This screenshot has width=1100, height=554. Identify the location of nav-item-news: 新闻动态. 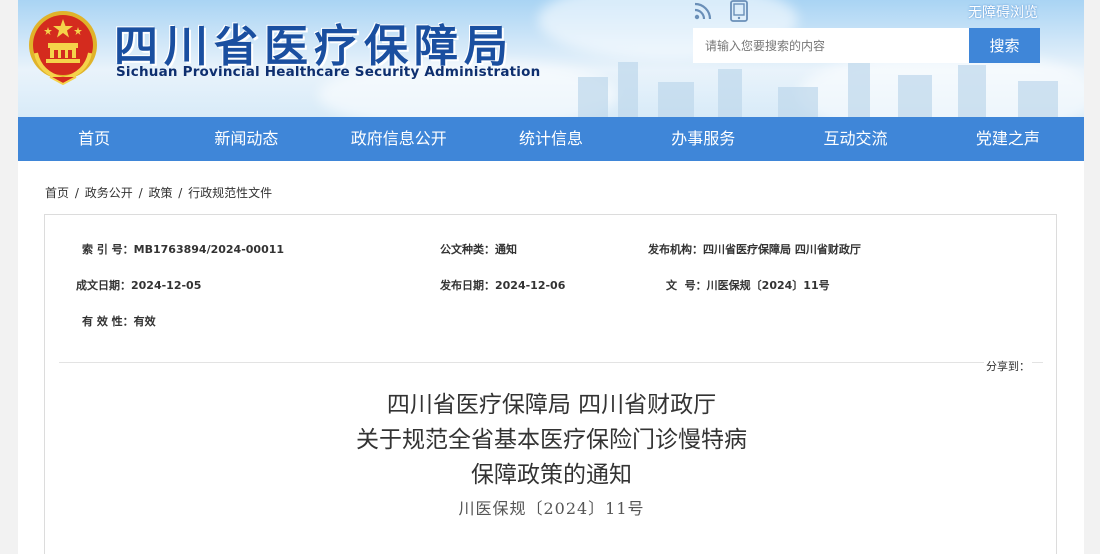
(246, 139).